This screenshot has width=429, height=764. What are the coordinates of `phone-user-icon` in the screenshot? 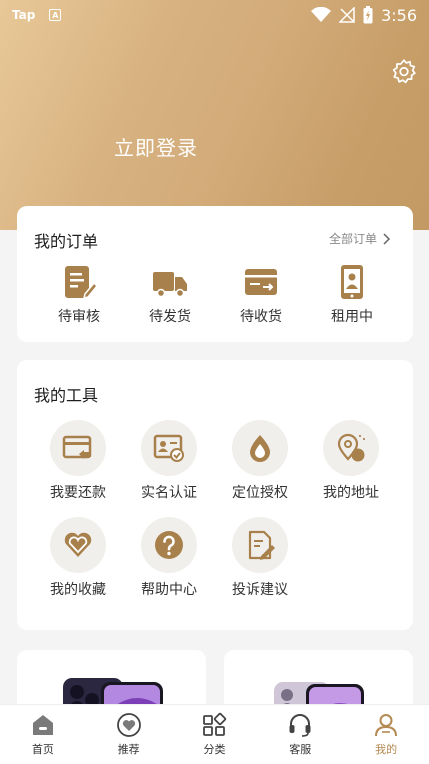 It's located at (352, 282).